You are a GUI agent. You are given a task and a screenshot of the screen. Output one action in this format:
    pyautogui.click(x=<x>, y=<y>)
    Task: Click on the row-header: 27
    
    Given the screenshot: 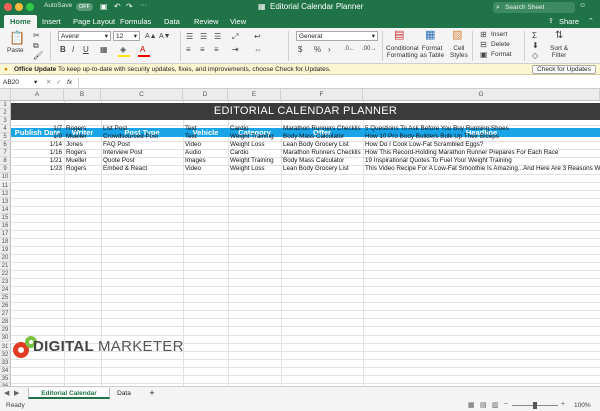 What is the action you would take?
    pyautogui.click(x=5, y=314)
    